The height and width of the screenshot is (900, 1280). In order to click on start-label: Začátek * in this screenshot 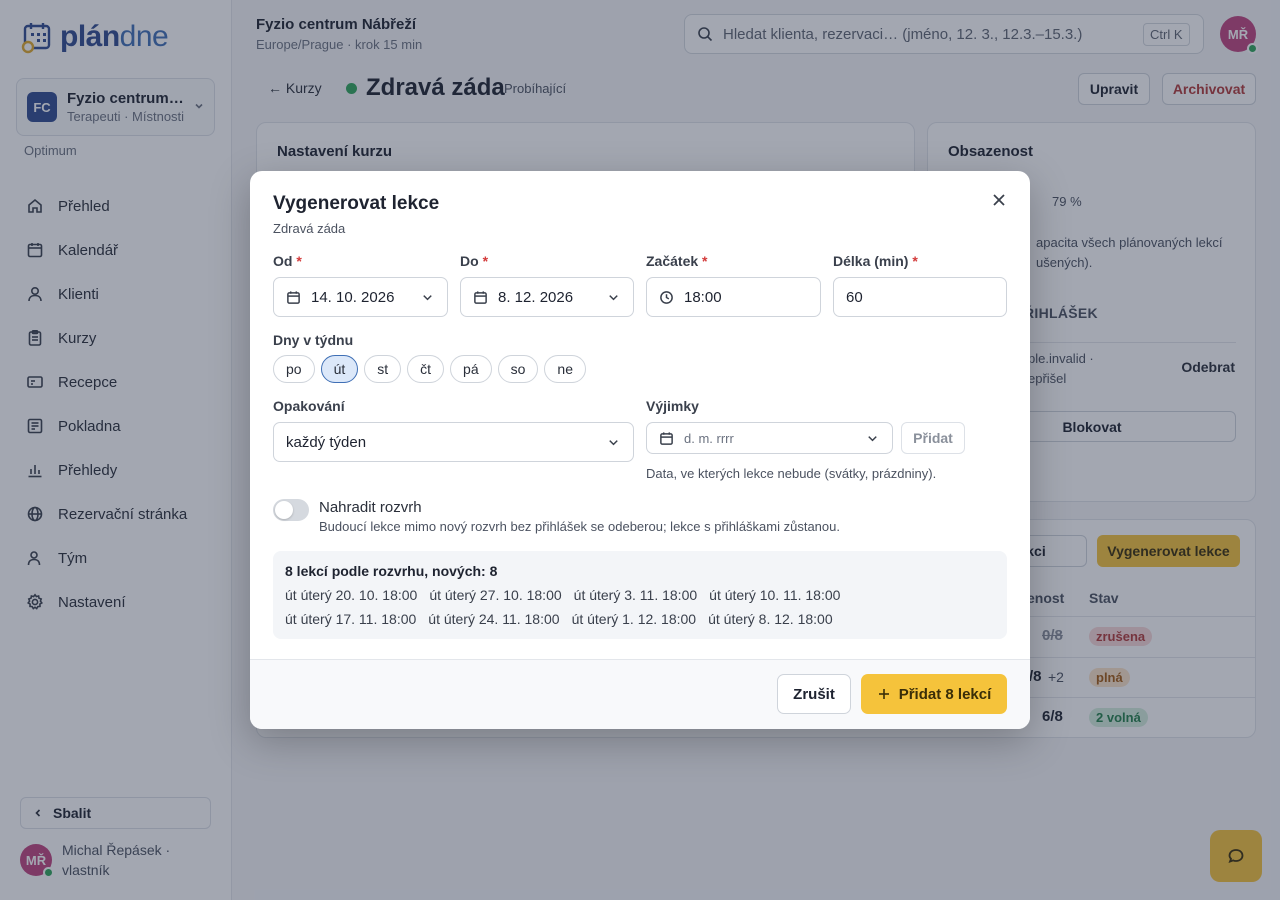, I will do `click(677, 261)`.